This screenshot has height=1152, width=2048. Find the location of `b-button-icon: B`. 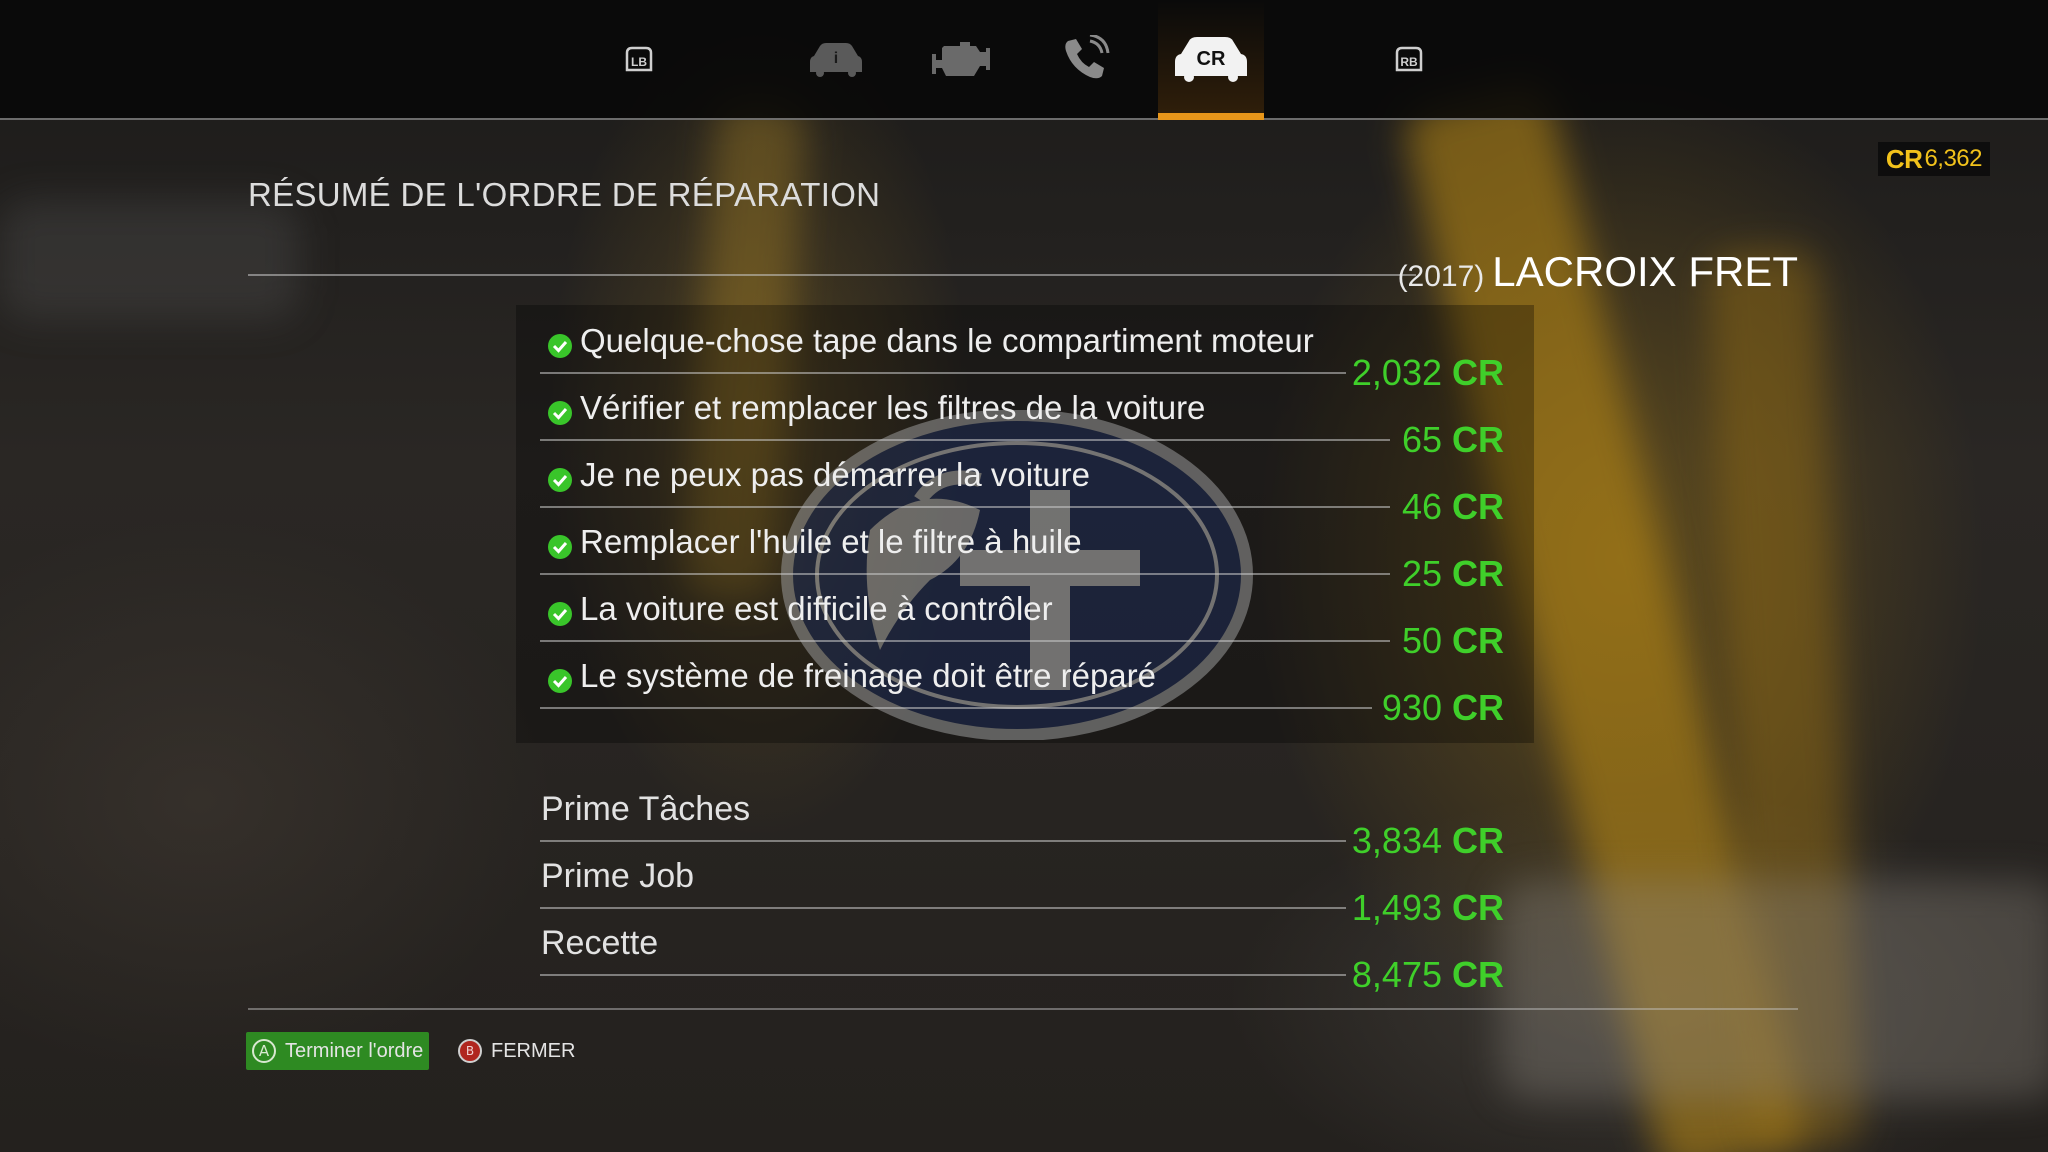

b-button-icon: B is located at coordinates (470, 1051).